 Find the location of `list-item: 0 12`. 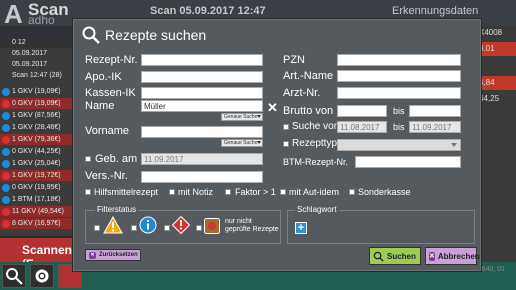

list-item: 0 12 is located at coordinates (36, 42).